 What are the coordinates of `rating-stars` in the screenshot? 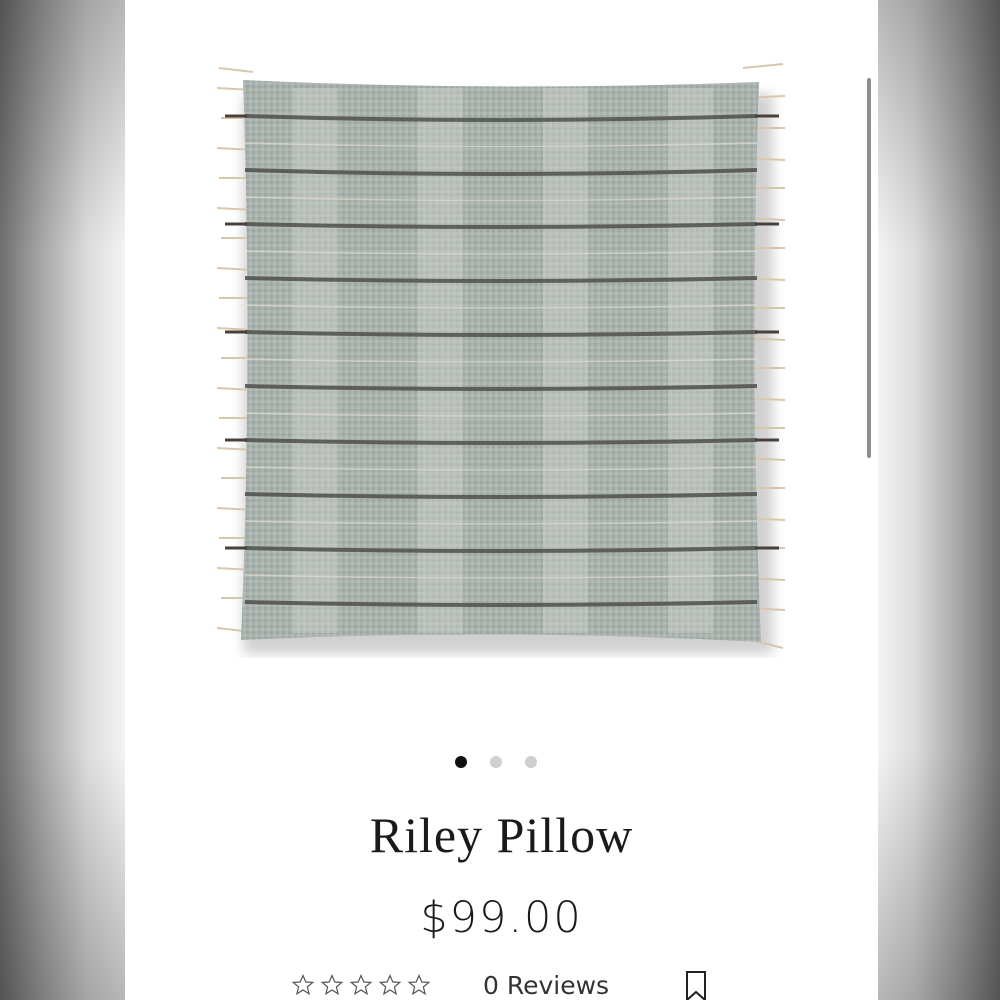 It's located at (361, 985).